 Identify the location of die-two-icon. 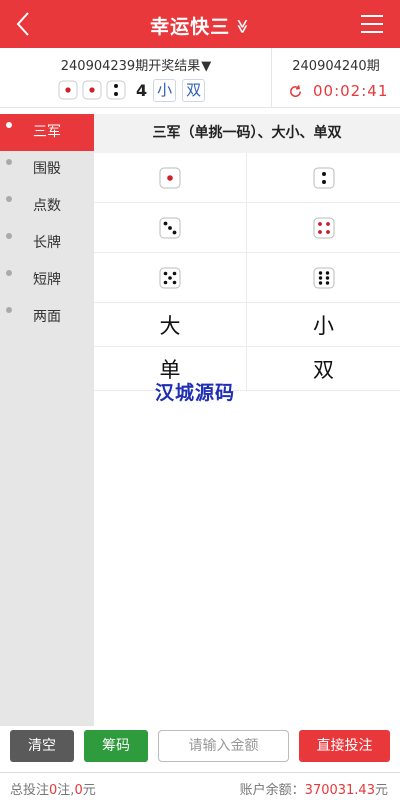
(323, 177).